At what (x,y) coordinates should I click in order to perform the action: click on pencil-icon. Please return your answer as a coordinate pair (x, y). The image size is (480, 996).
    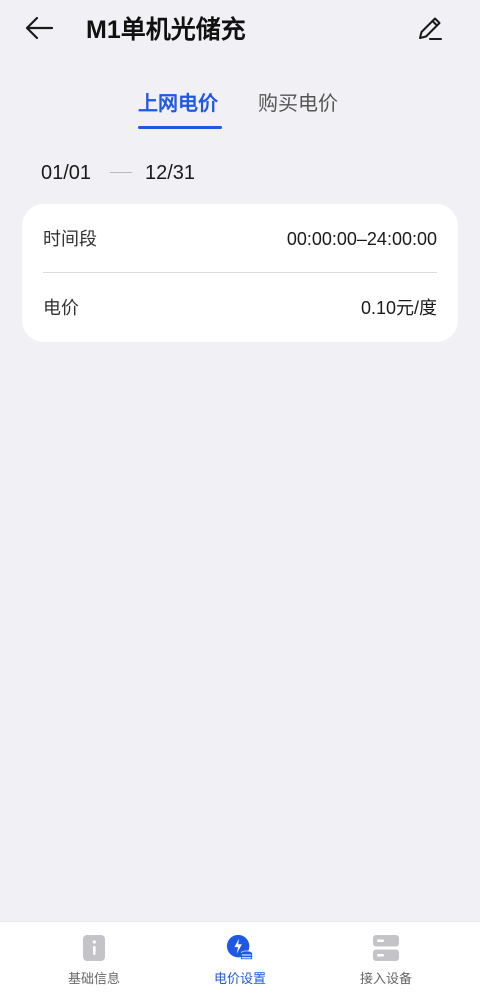
    Looking at the image, I should click on (430, 30).